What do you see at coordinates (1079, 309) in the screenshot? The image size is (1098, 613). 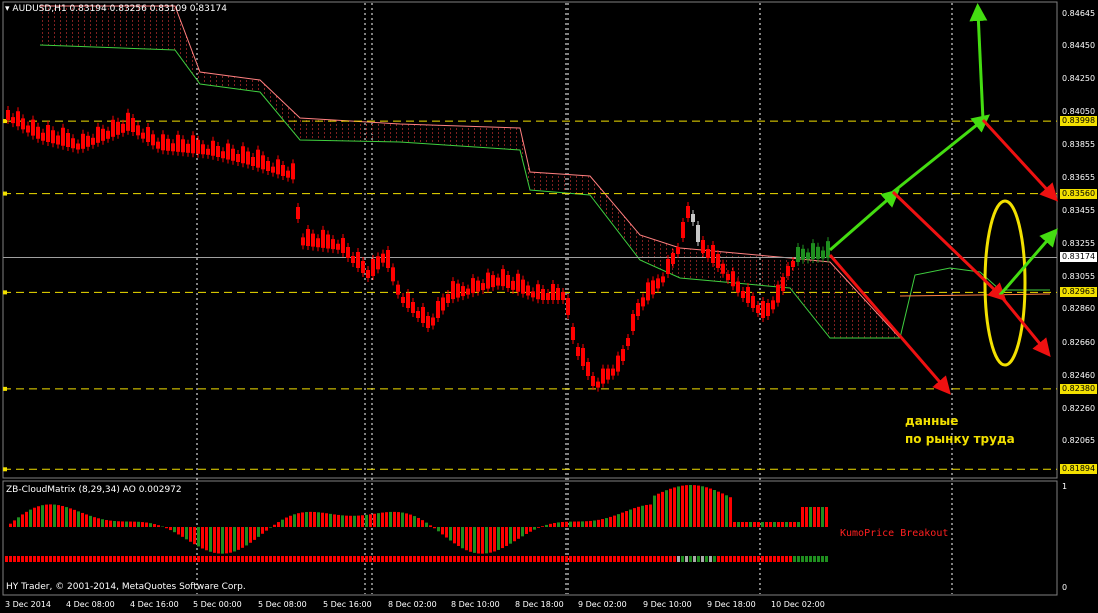 I see `price-tick-label: 0.82860` at bounding box center [1079, 309].